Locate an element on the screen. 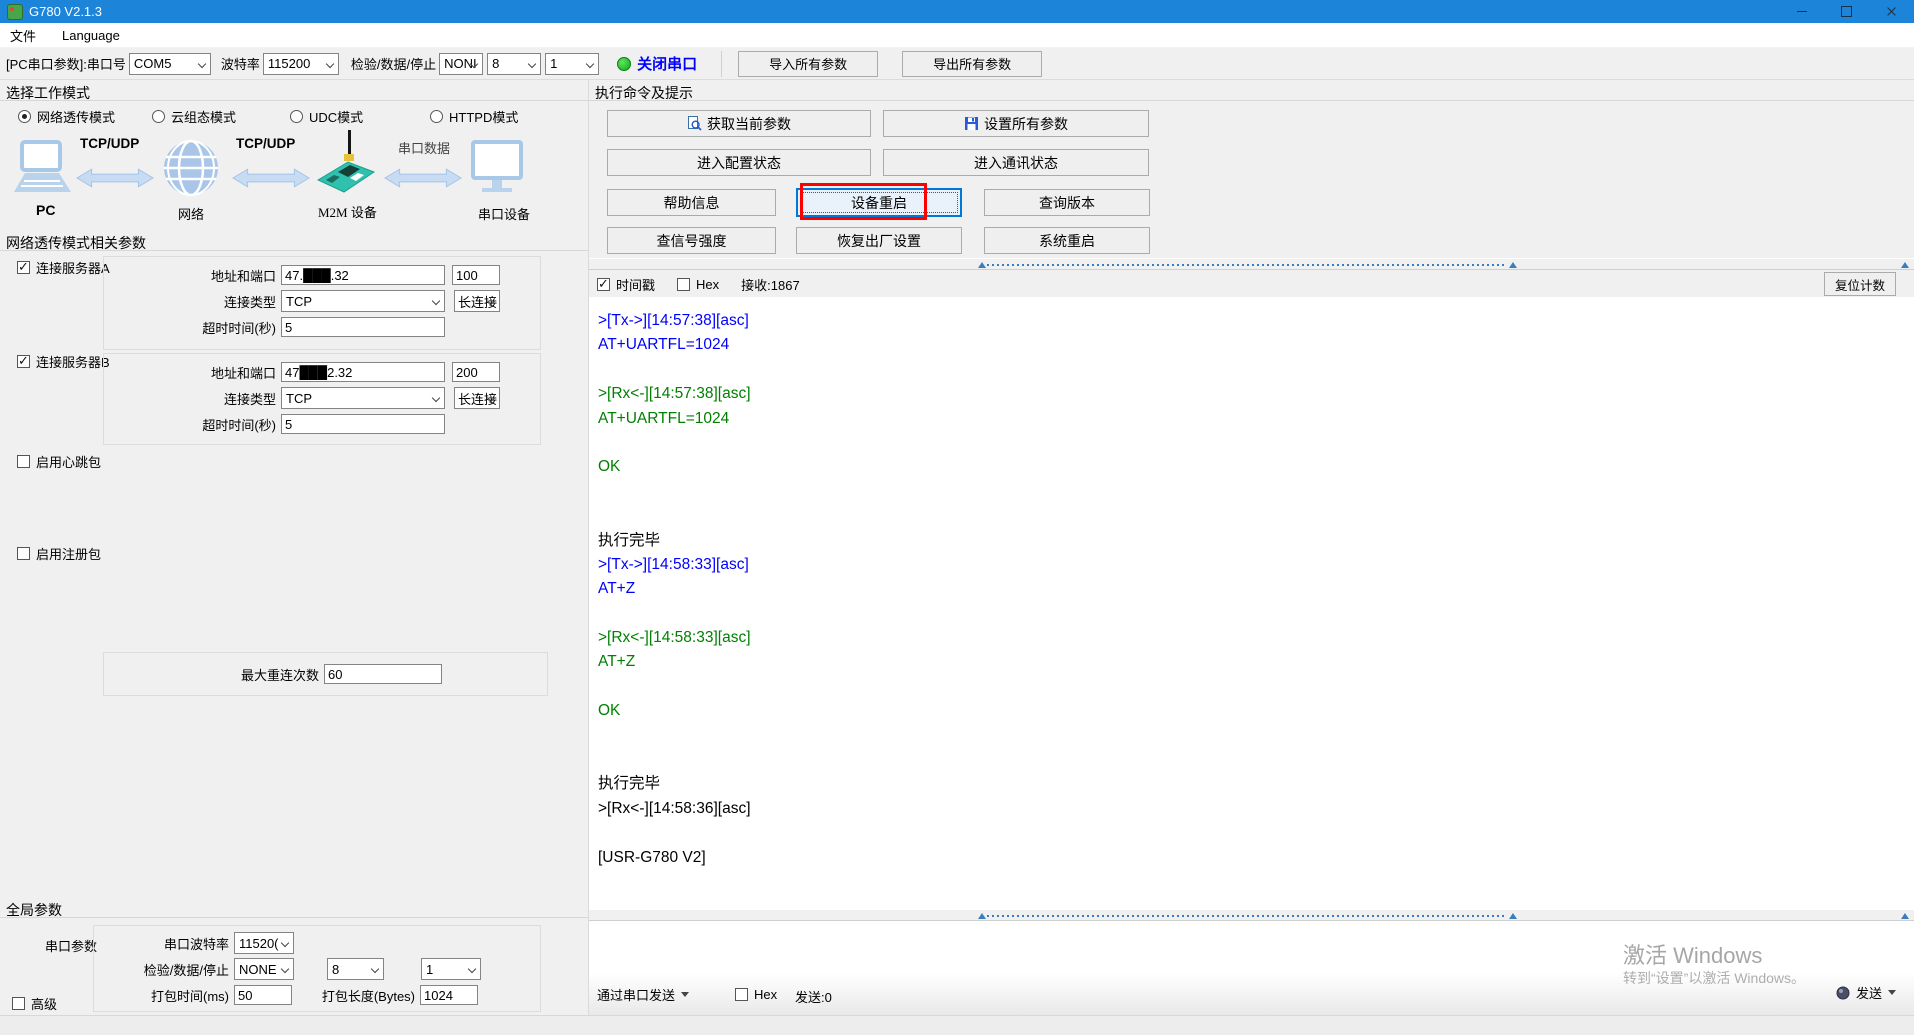 The width and height of the screenshot is (1914, 1035). topology-diagram: TCP/UDP TCP/UDP 串口数据 PC 网络 M2M 设备 串口设备 is located at coordinates (294, 175).